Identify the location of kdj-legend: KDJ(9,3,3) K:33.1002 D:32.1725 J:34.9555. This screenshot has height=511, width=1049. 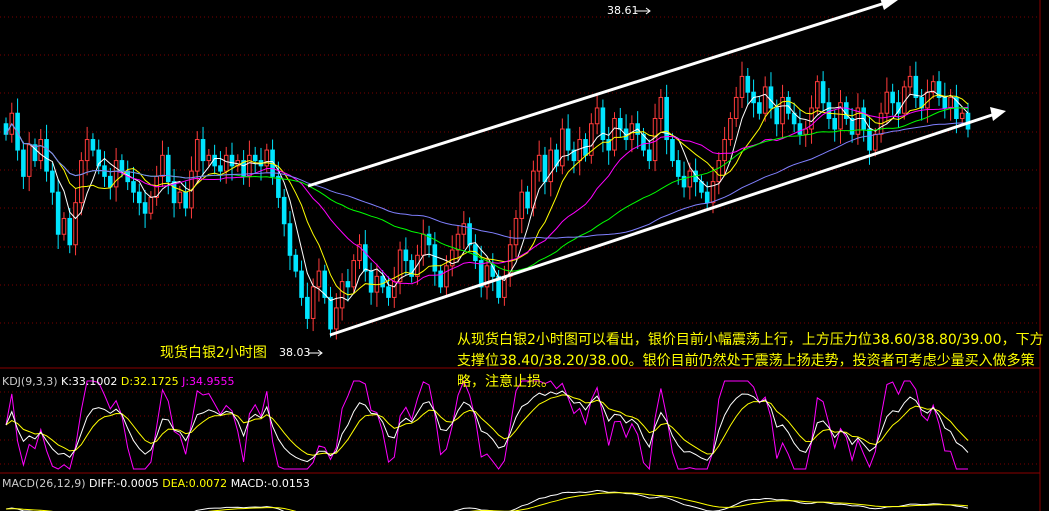
(118, 381).